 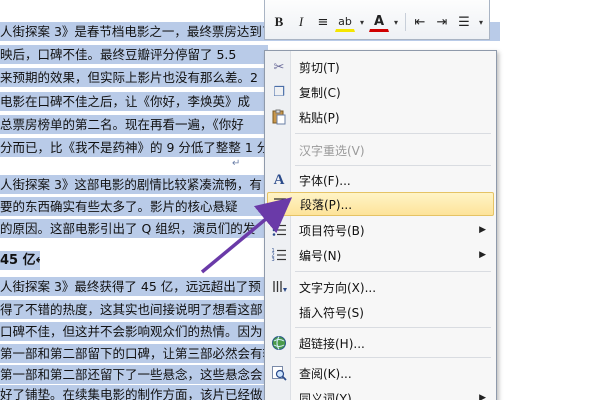 What do you see at coordinates (323, 22) in the screenshot?
I see `center-align-button: ≡` at bounding box center [323, 22].